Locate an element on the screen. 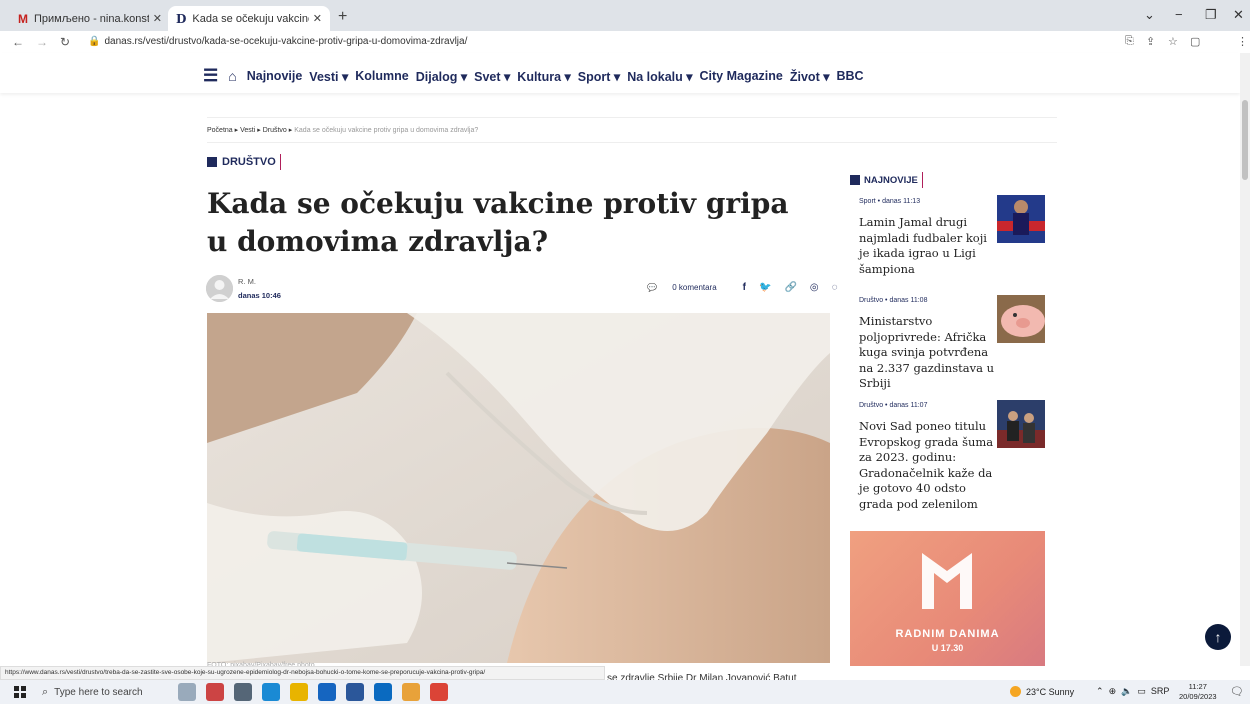 This screenshot has width=1250, height=704. nav-item-zivot: Život ▾ is located at coordinates (810, 76).